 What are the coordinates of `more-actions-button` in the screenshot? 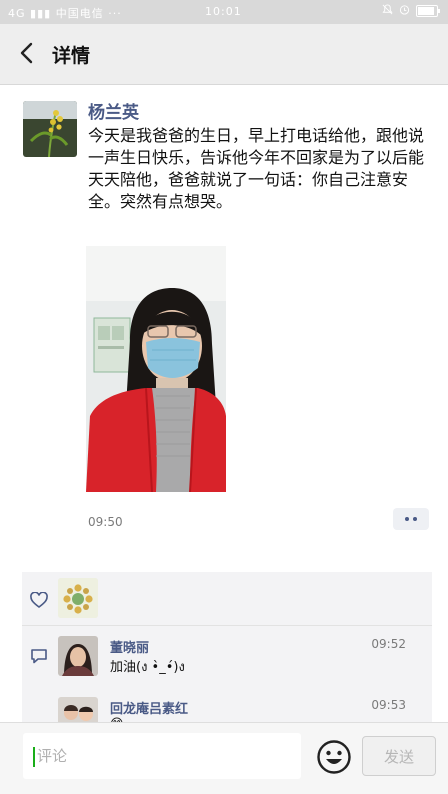 It's located at (411, 519).